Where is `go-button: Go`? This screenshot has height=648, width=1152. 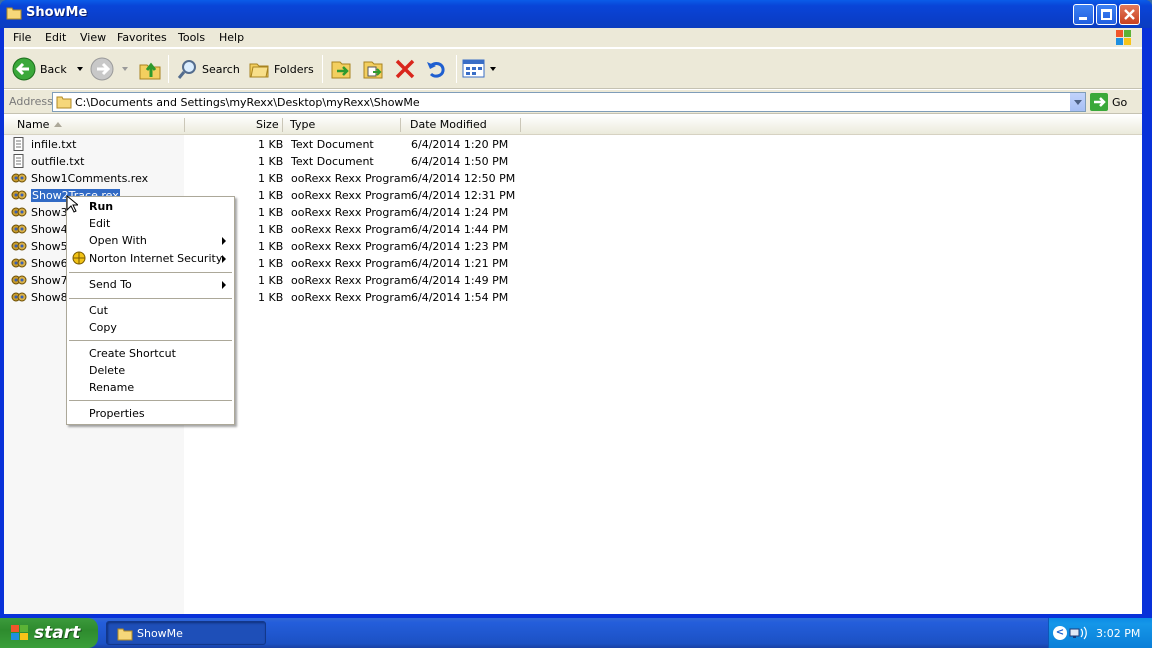 go-button: Go is located at coordinates (1108, 102).